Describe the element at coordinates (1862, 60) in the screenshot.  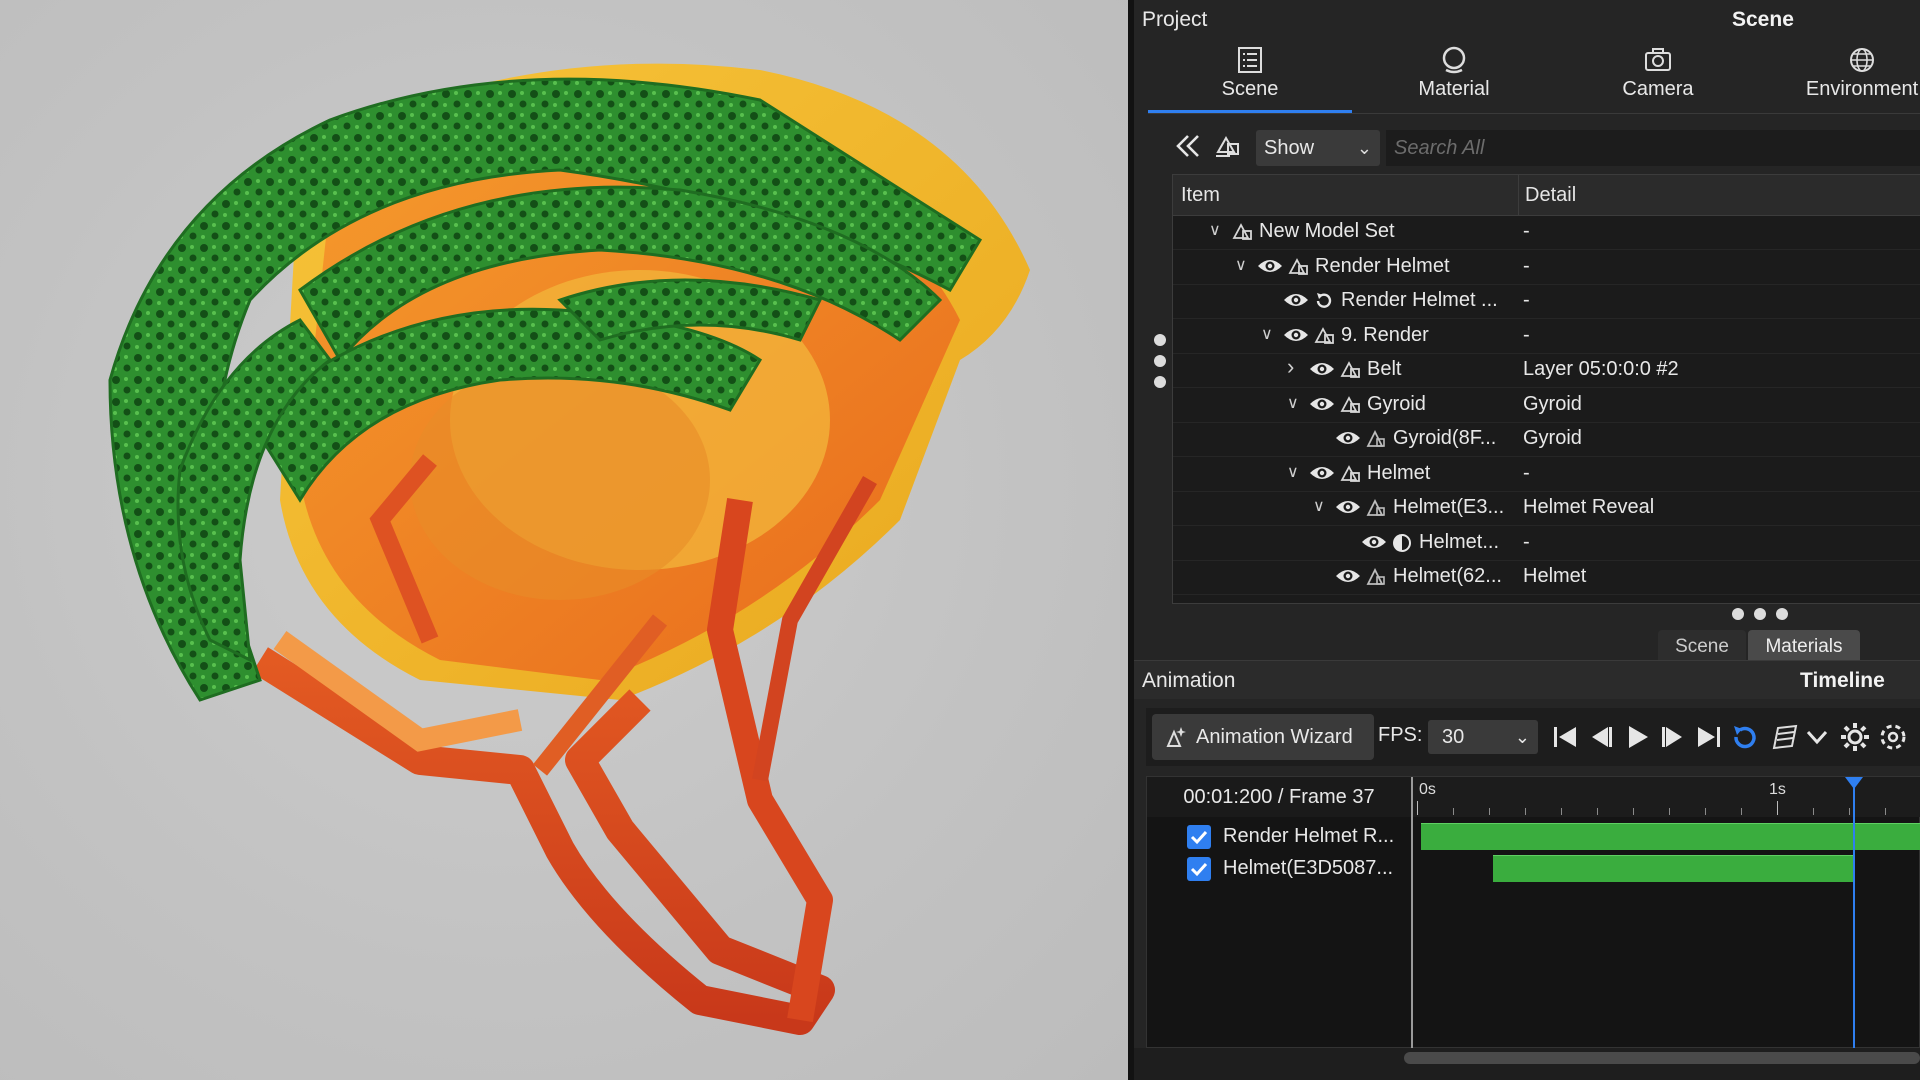
I see `globe-icon` at that location.